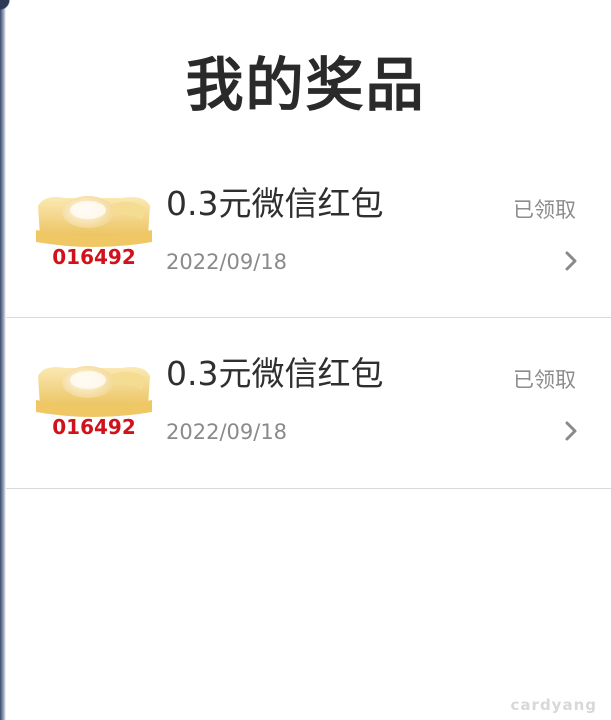 This screenshot has width=611, height=720. What do you see at coordinates (553, 705) in the screenshot?
I see `watermark-text: cardyang` at bounding box center [553, 705].